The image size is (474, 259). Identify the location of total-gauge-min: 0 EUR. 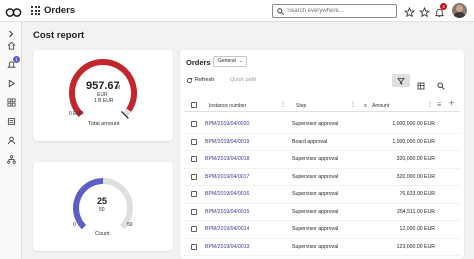
(76, 114).